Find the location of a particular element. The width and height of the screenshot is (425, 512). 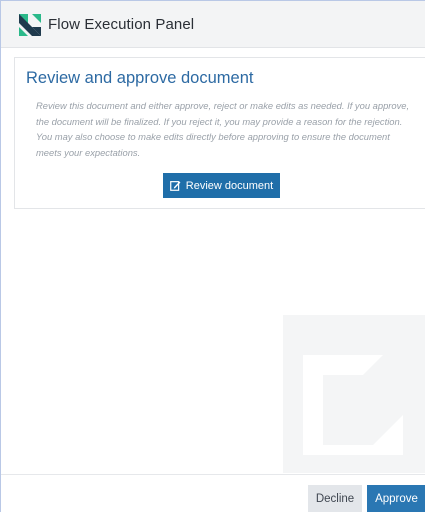

app-title: Flow Execution Panel is located at coordinates (121, 24).